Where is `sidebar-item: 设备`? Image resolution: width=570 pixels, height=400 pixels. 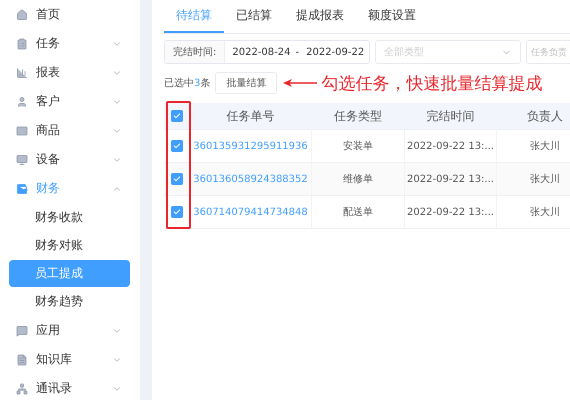 sidebar-item: 设备 is located at coordinates (70, 159).